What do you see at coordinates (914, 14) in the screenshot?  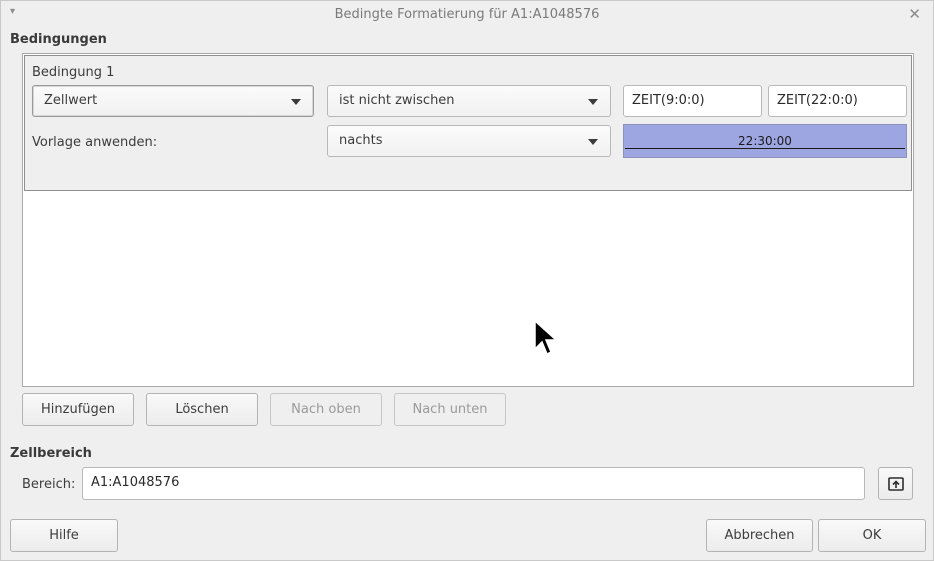 I see `close-icon: ✕` at bounding box center [914, 14].